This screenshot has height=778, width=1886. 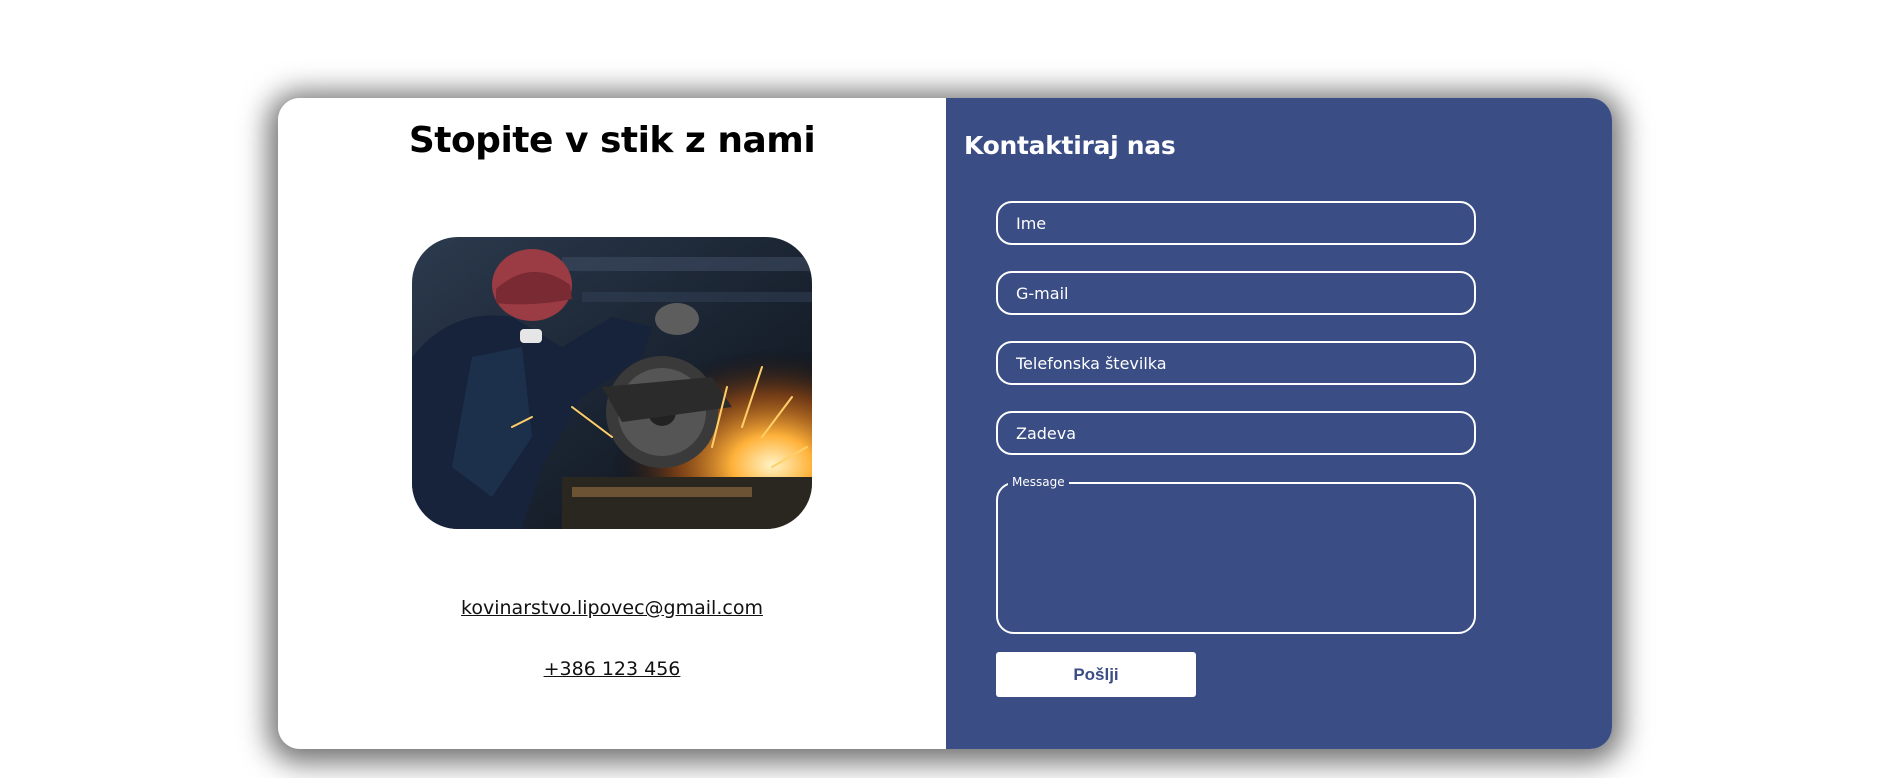 I want to click on message-label: Message, so click(x=1038, y=482).